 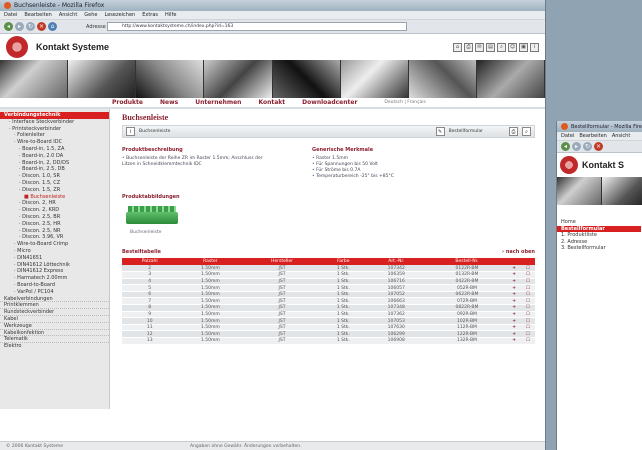 What do you see at coordinates (54, 346) in the screenshot?
I see `sidebar-item: Elektro` at bounding box center [54, 346].